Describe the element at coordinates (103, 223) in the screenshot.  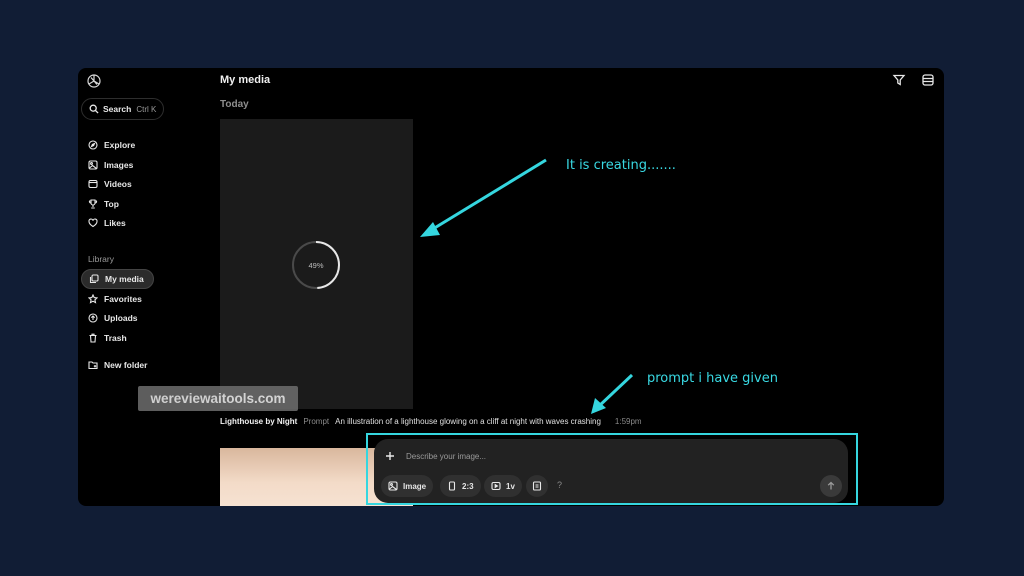
I see `sidebar-item-likes: Likes` at that location.